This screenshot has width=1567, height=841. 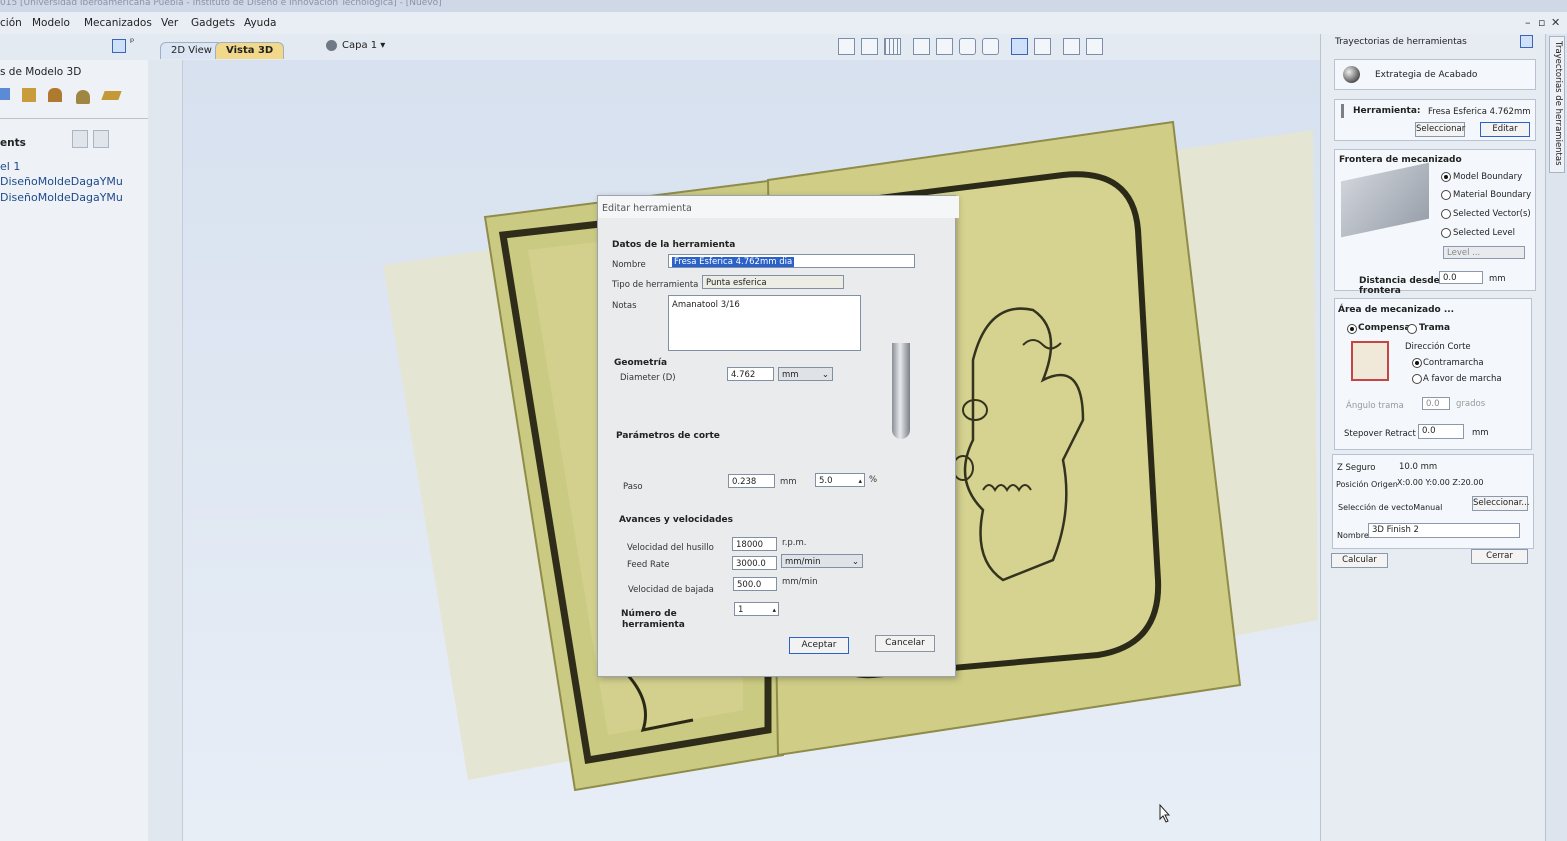 What do you see at coordinates (750, 374) in the screenshot?
I see `diameter-input: 4.762` at bounding box center [750, 374].